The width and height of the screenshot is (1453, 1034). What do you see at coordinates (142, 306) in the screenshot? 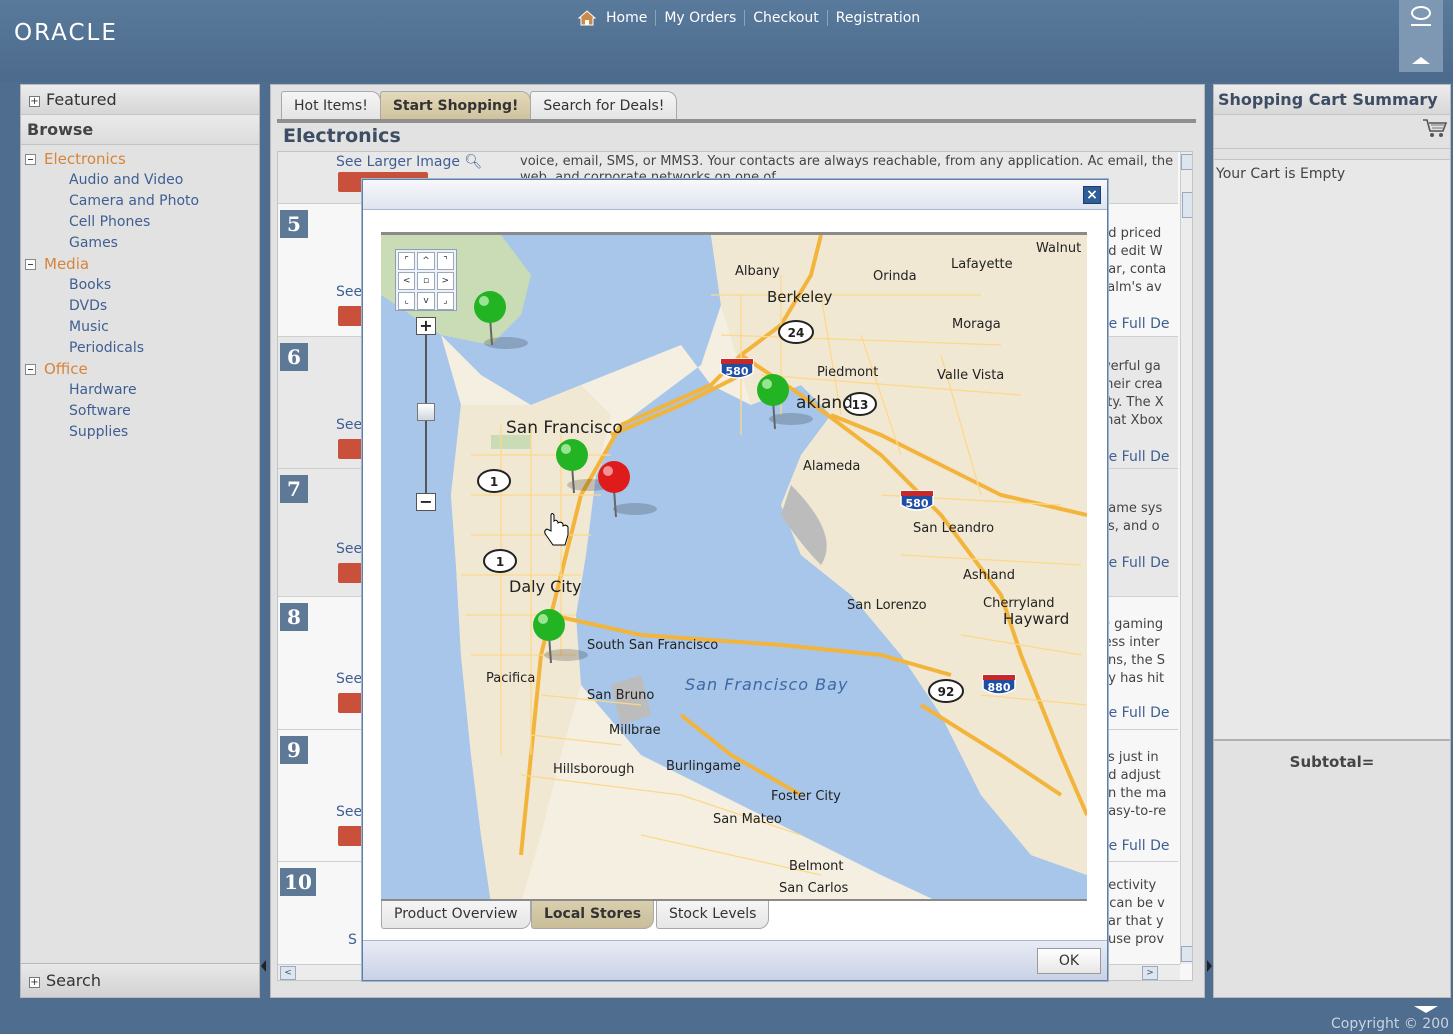
I see `subcategory-dvds: DVDs` at bounding box center [142, 306].